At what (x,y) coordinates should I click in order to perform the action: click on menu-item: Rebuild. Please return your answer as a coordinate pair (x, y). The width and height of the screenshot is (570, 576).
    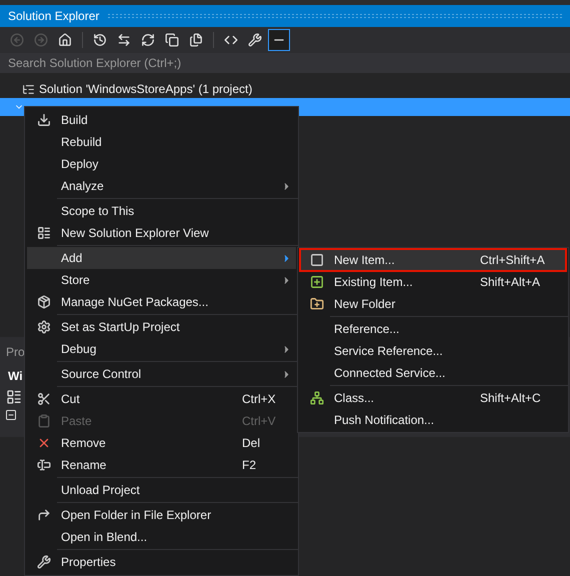
    Looking at the image, I should click on (161, 142).